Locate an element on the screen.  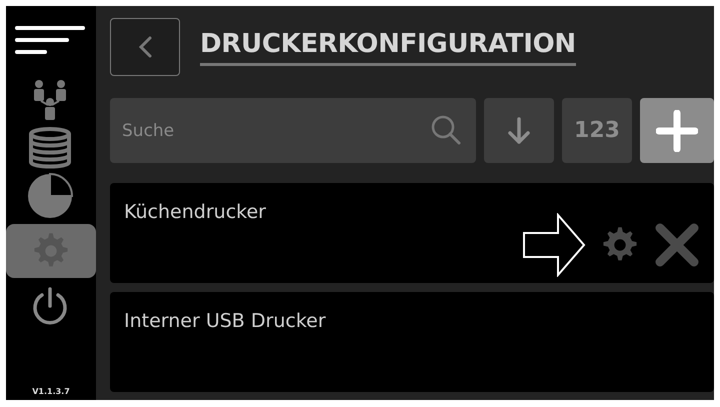
printer-name: Interner USB Drucker is located at coordinates (225, 321).